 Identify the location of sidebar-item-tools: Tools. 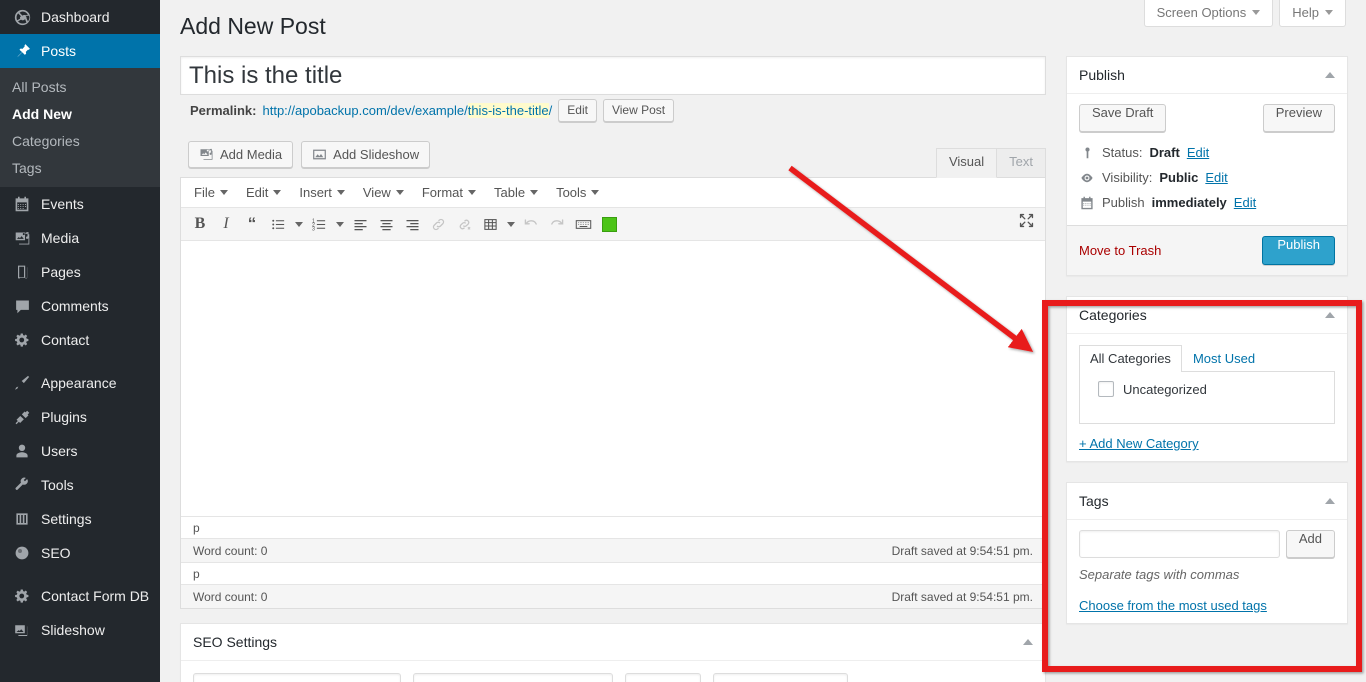
(80, 485).